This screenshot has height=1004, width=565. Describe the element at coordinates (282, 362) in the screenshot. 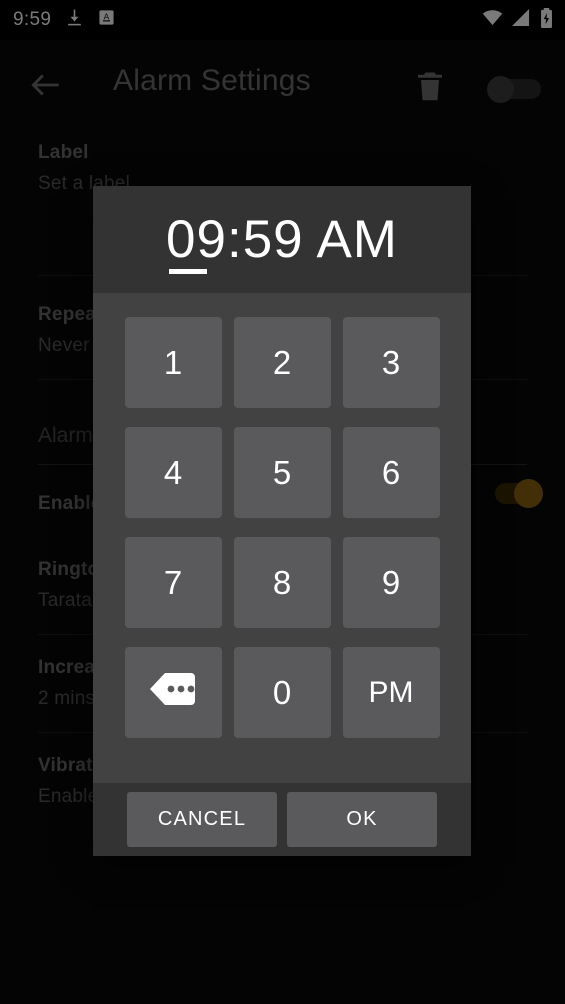

I see `key-2: 2` at that location.